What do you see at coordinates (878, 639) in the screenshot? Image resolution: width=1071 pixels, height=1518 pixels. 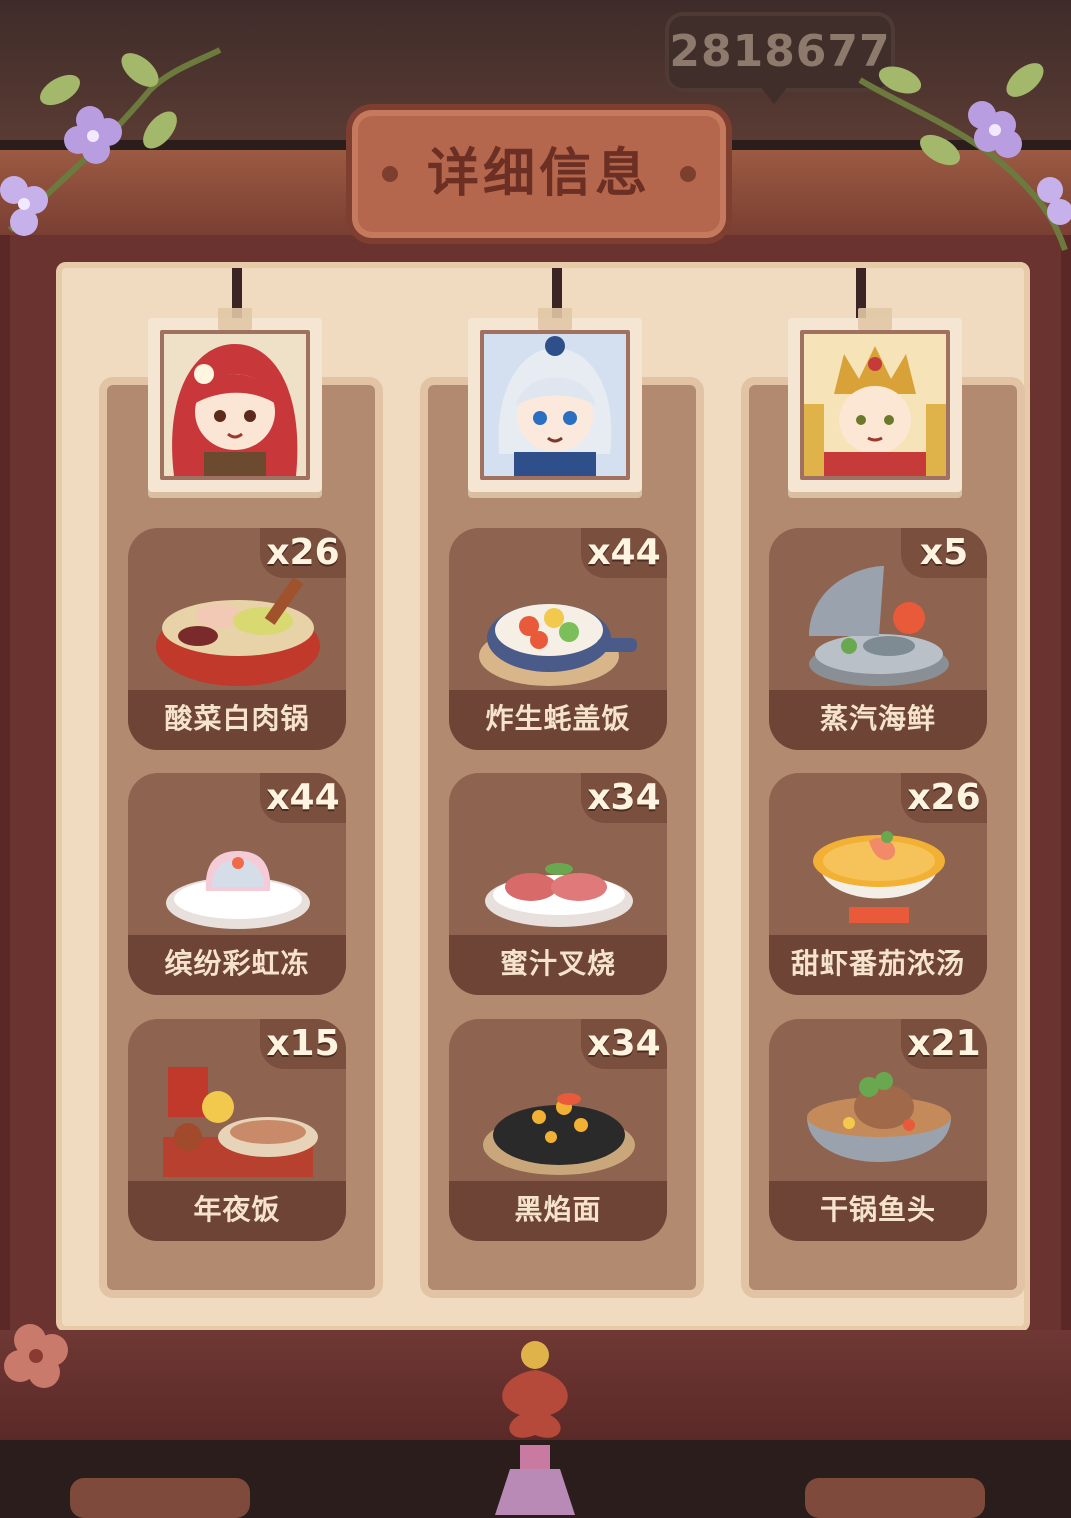 I see `dish-card: x5 蒸汽海鲜` at bounding box center [878, 639].